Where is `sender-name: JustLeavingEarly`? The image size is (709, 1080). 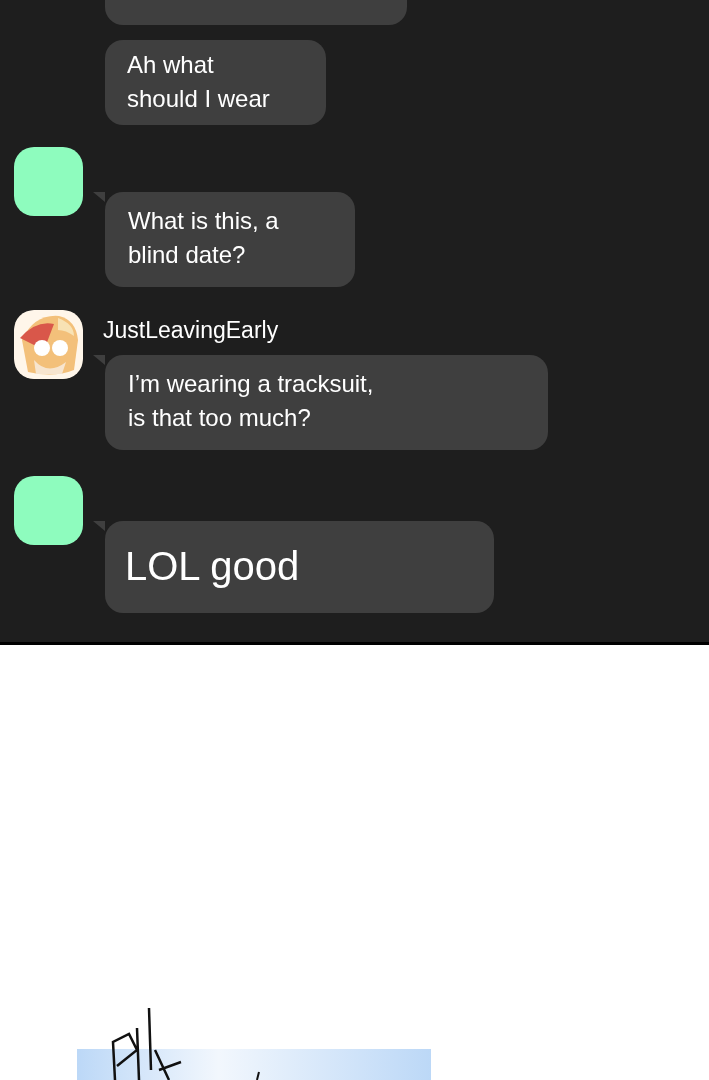 sender-name: JustLeavingEarly is located at coordinates (191, 330).